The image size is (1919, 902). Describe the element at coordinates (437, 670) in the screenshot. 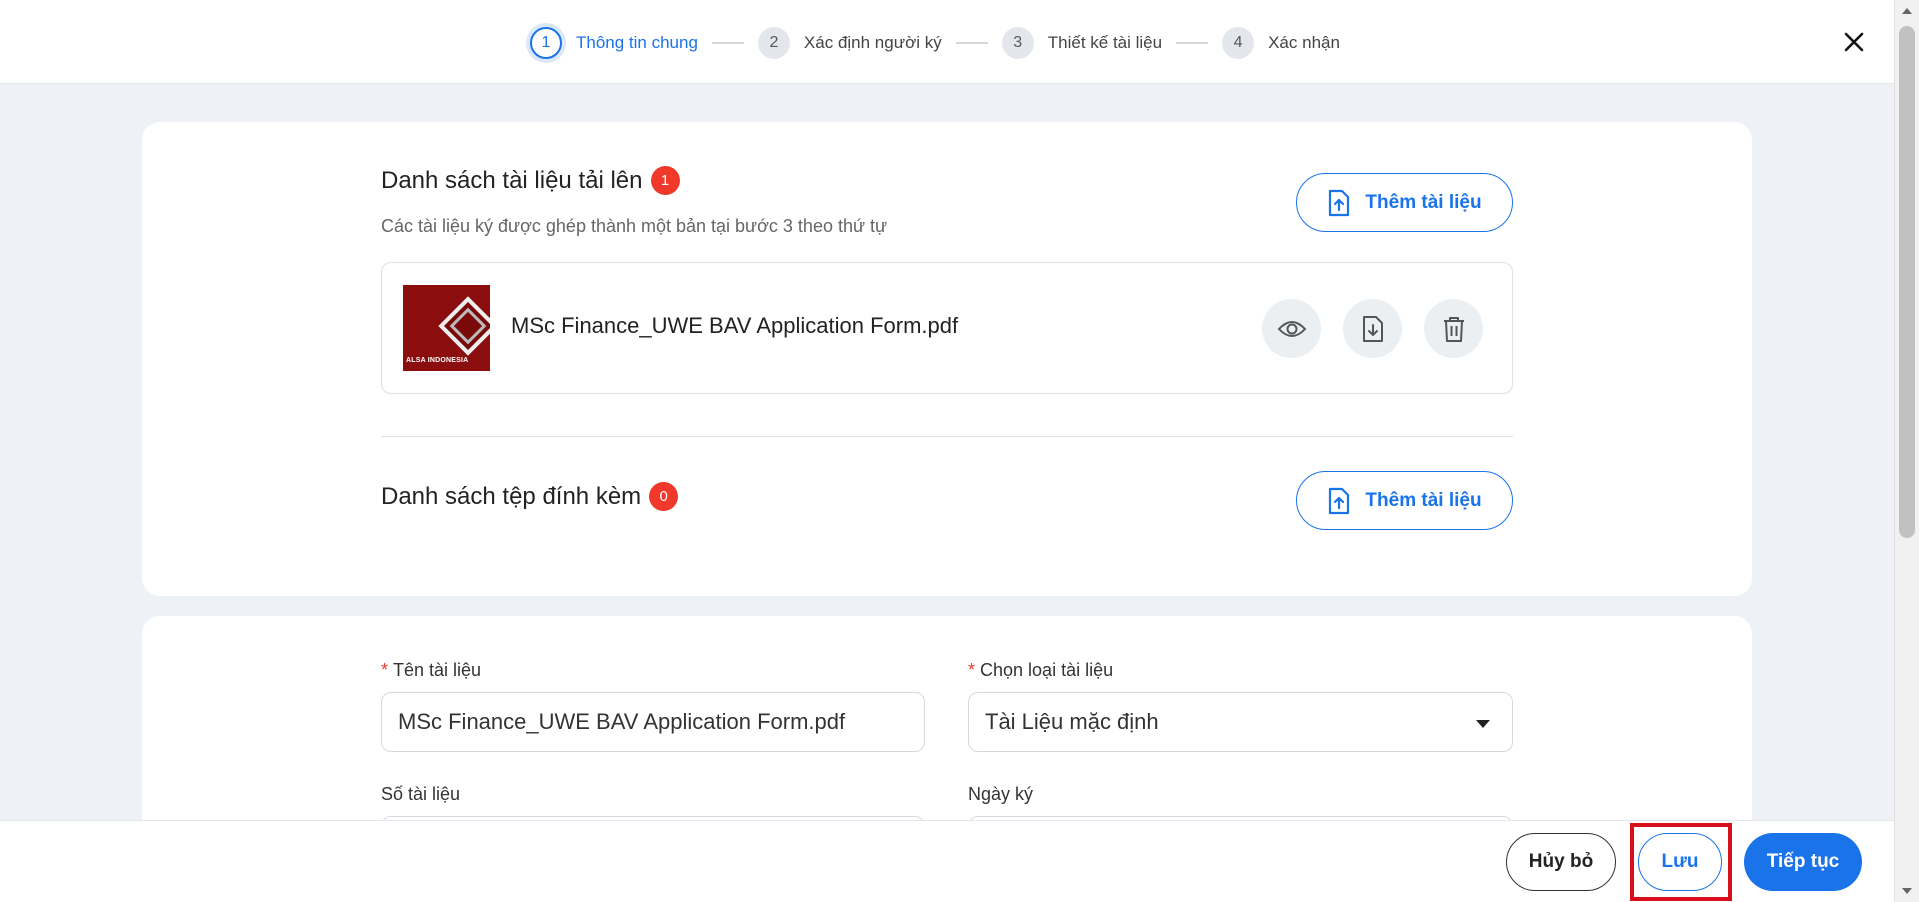

I see `label-text: Tên tài liệu` at that location.